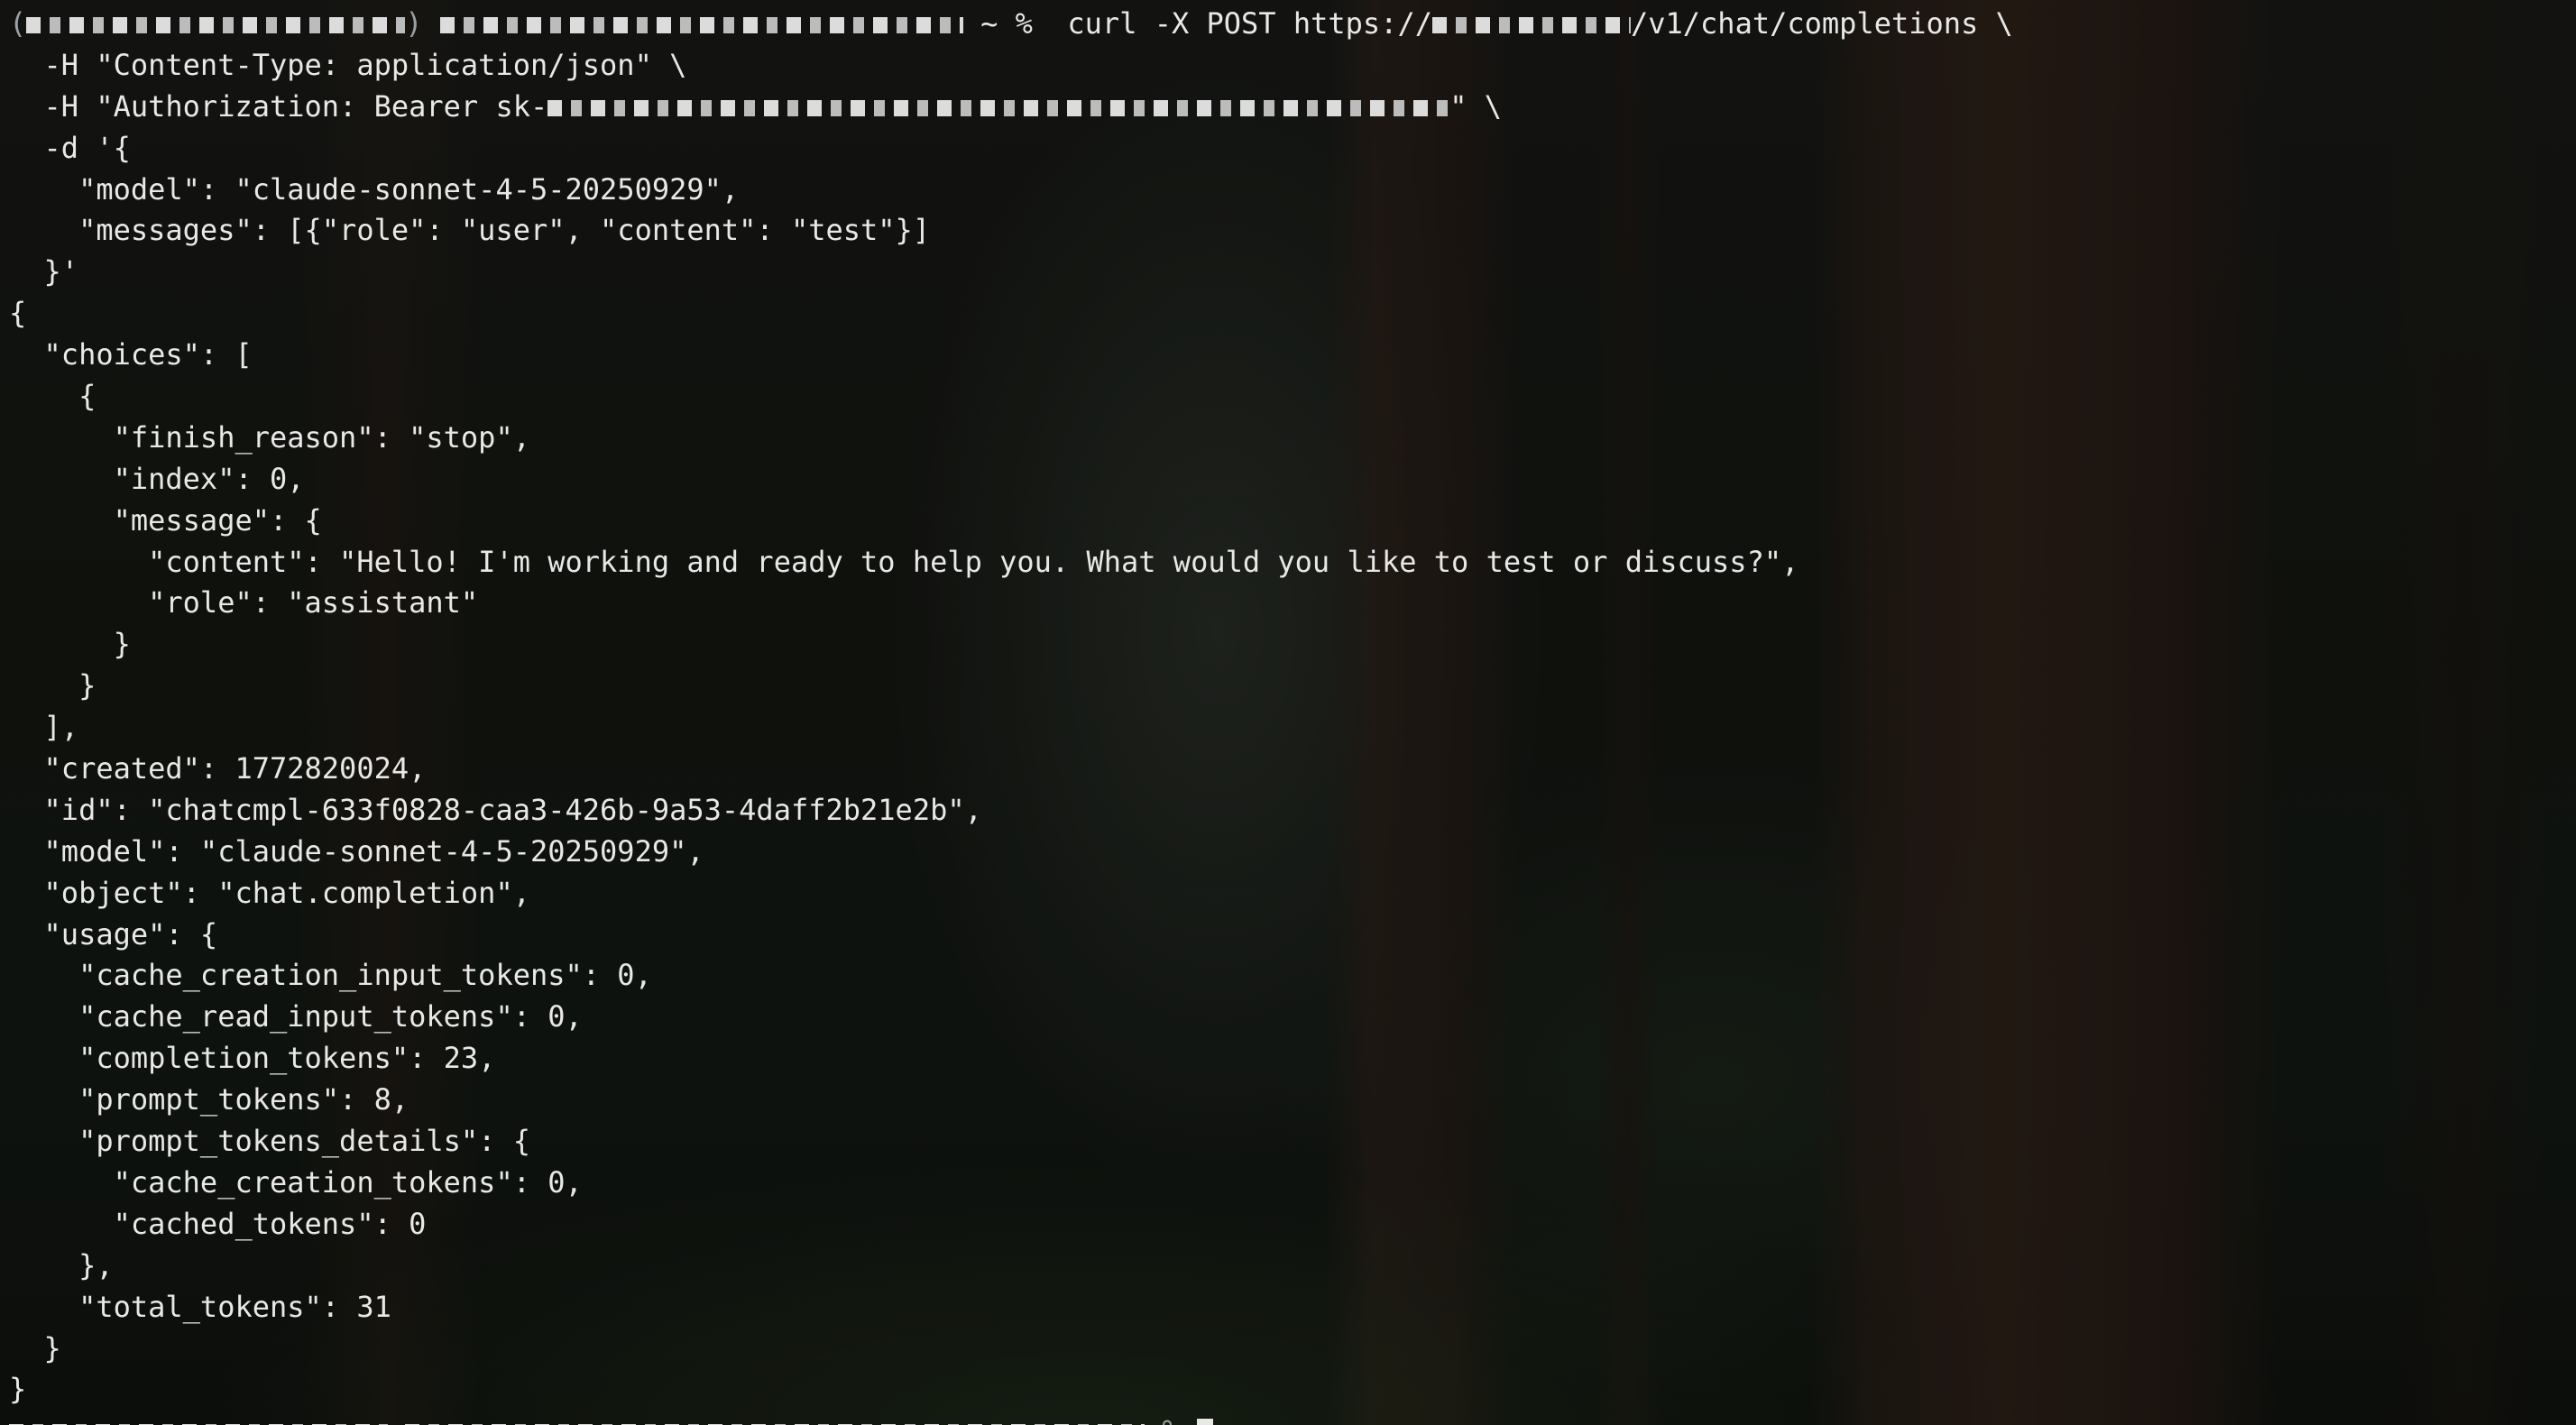  Describe the element at coordinates (157, 478) in the screenshot. I see `response-line: "index": 0,` at that location.